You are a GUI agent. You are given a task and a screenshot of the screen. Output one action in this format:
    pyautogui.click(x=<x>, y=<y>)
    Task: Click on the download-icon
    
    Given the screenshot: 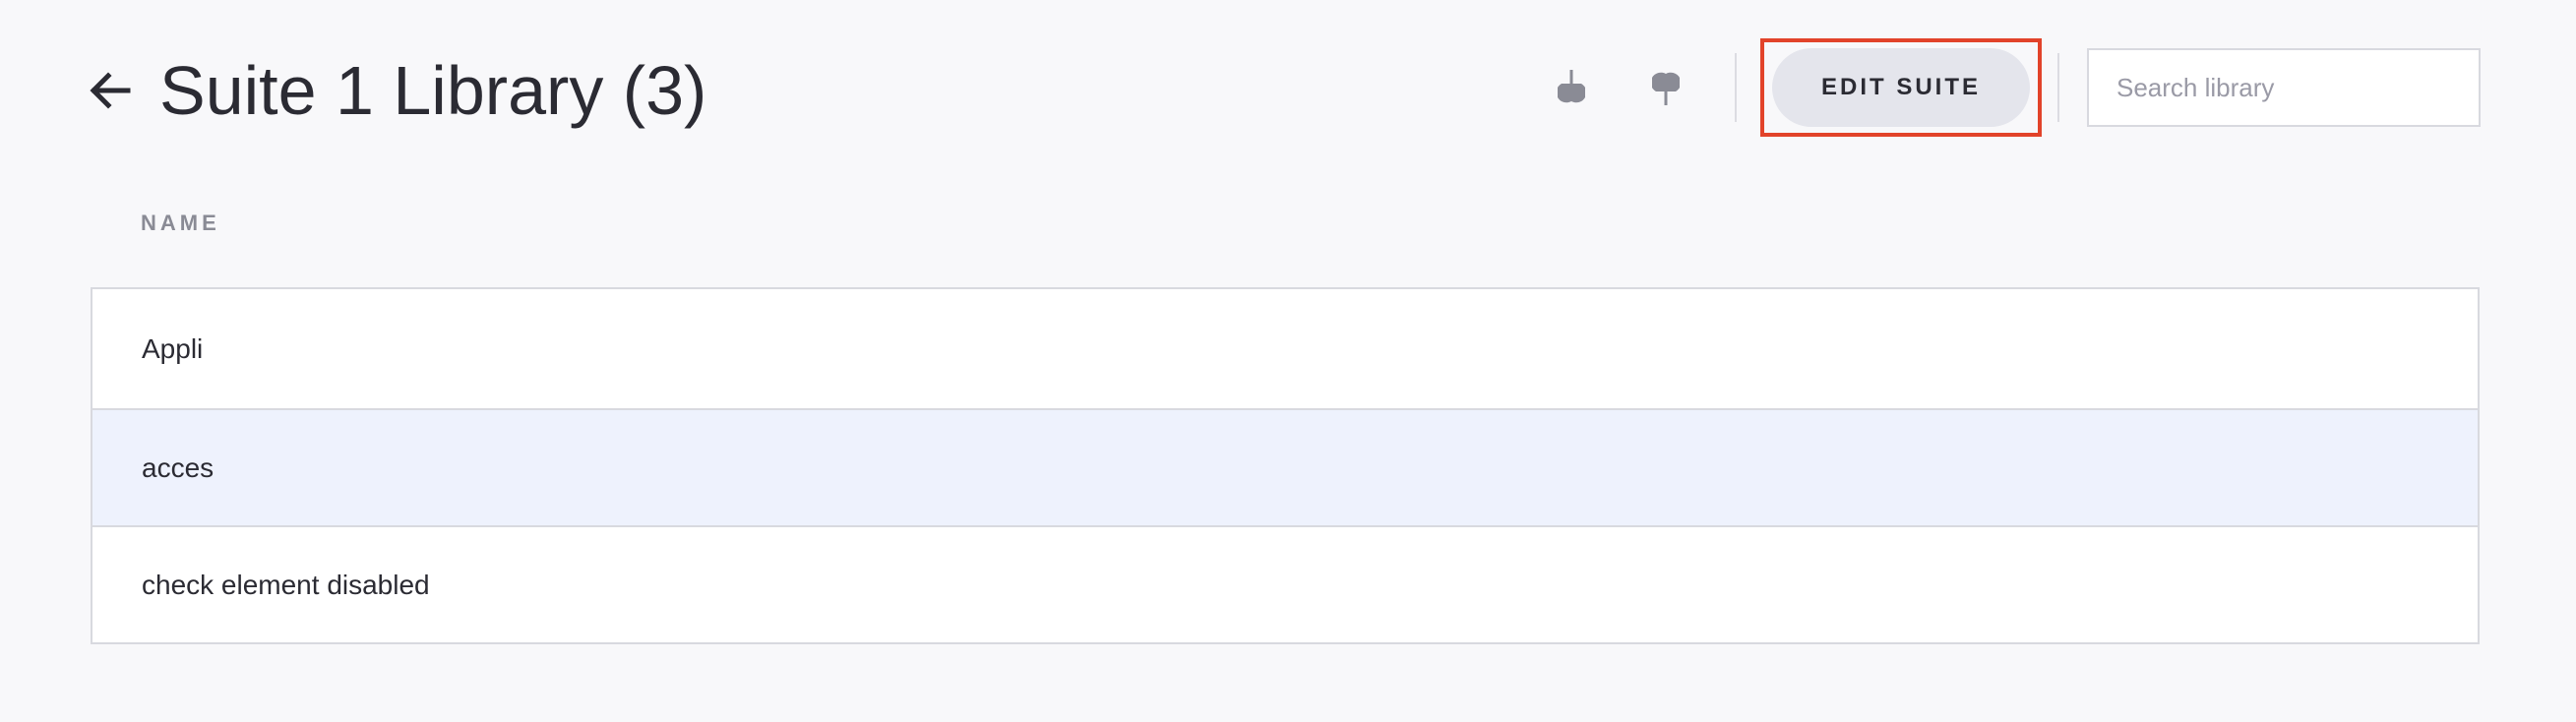 What is the action you would take?
    pyautogui.click(x=1571, y=86)
    